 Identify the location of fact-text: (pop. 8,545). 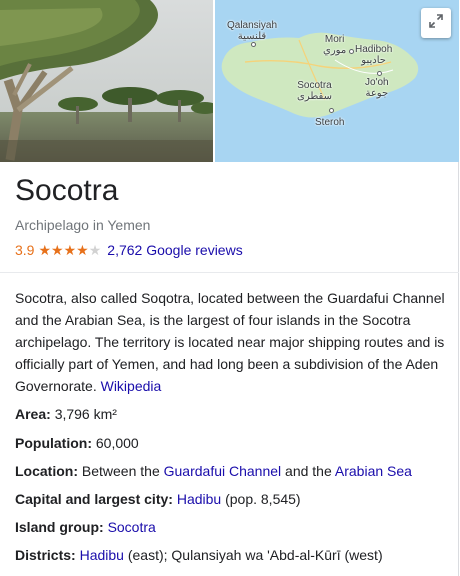
(263, 499).